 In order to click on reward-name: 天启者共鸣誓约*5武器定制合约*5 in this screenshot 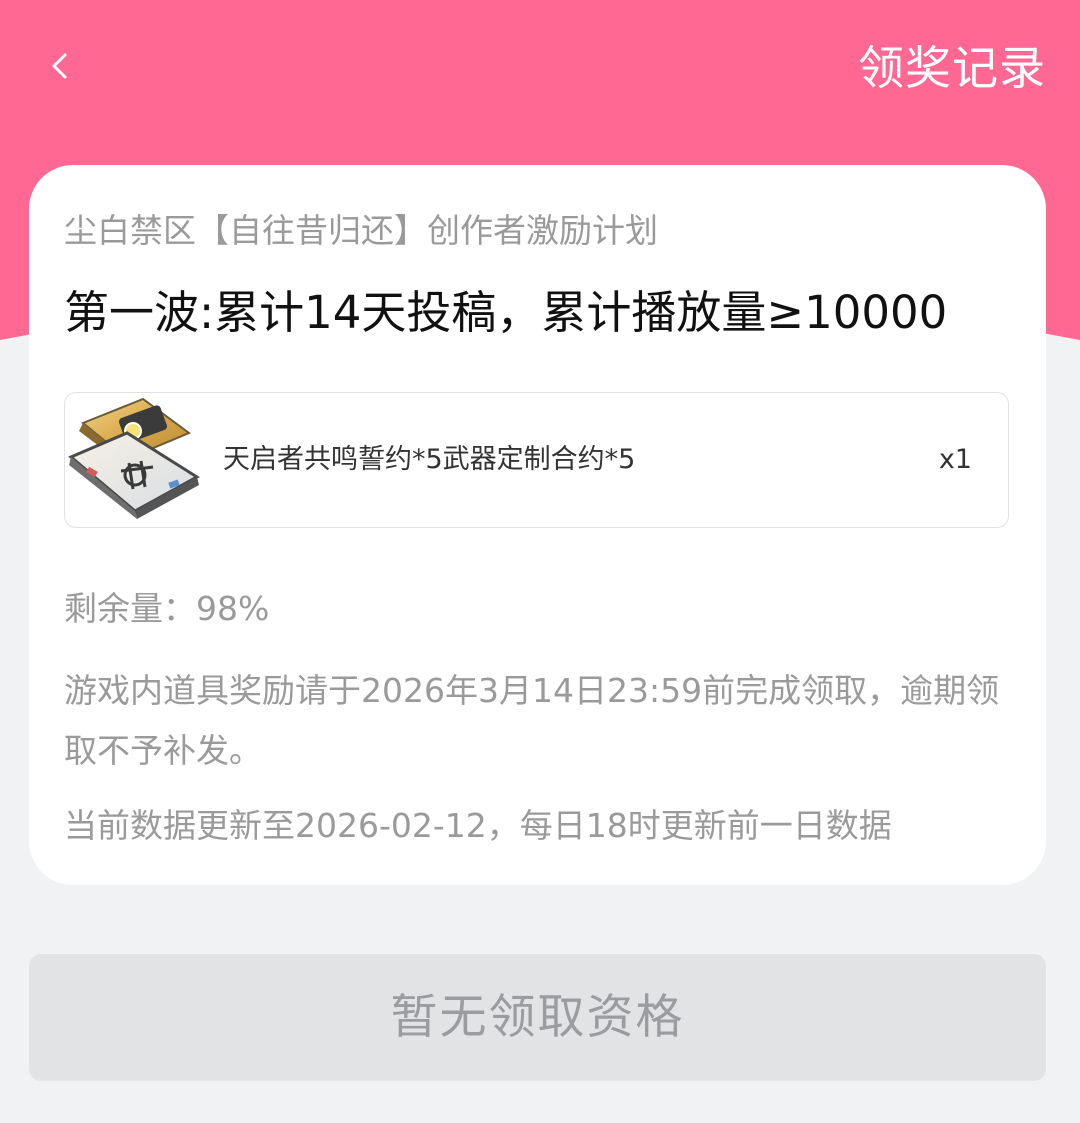, I will do `click(429, 459)`.